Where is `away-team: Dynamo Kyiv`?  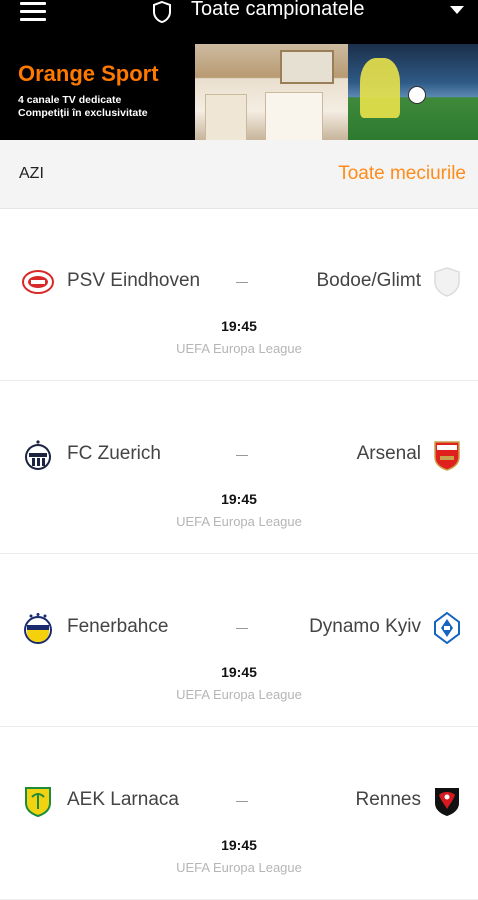
away-team: Dynamo Kyiv is located at coordinates (365, 626).